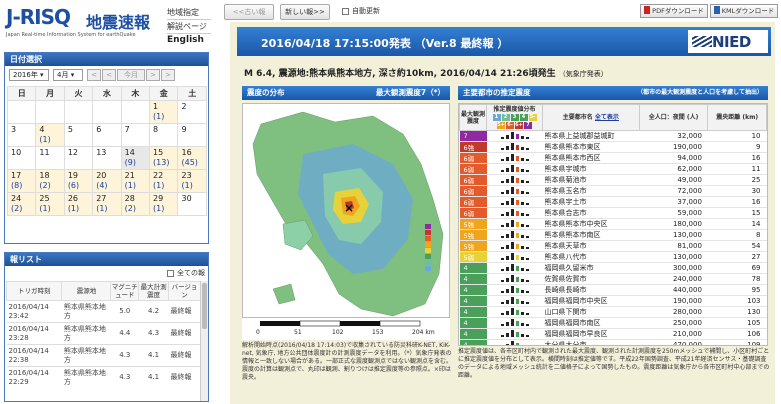 The height and width of the screenshot is (404, 781). What do you see at coordinates (189, 13) in the screenshot?
I see `region-select-link: 地域指定` at bounding box center [189, 13].